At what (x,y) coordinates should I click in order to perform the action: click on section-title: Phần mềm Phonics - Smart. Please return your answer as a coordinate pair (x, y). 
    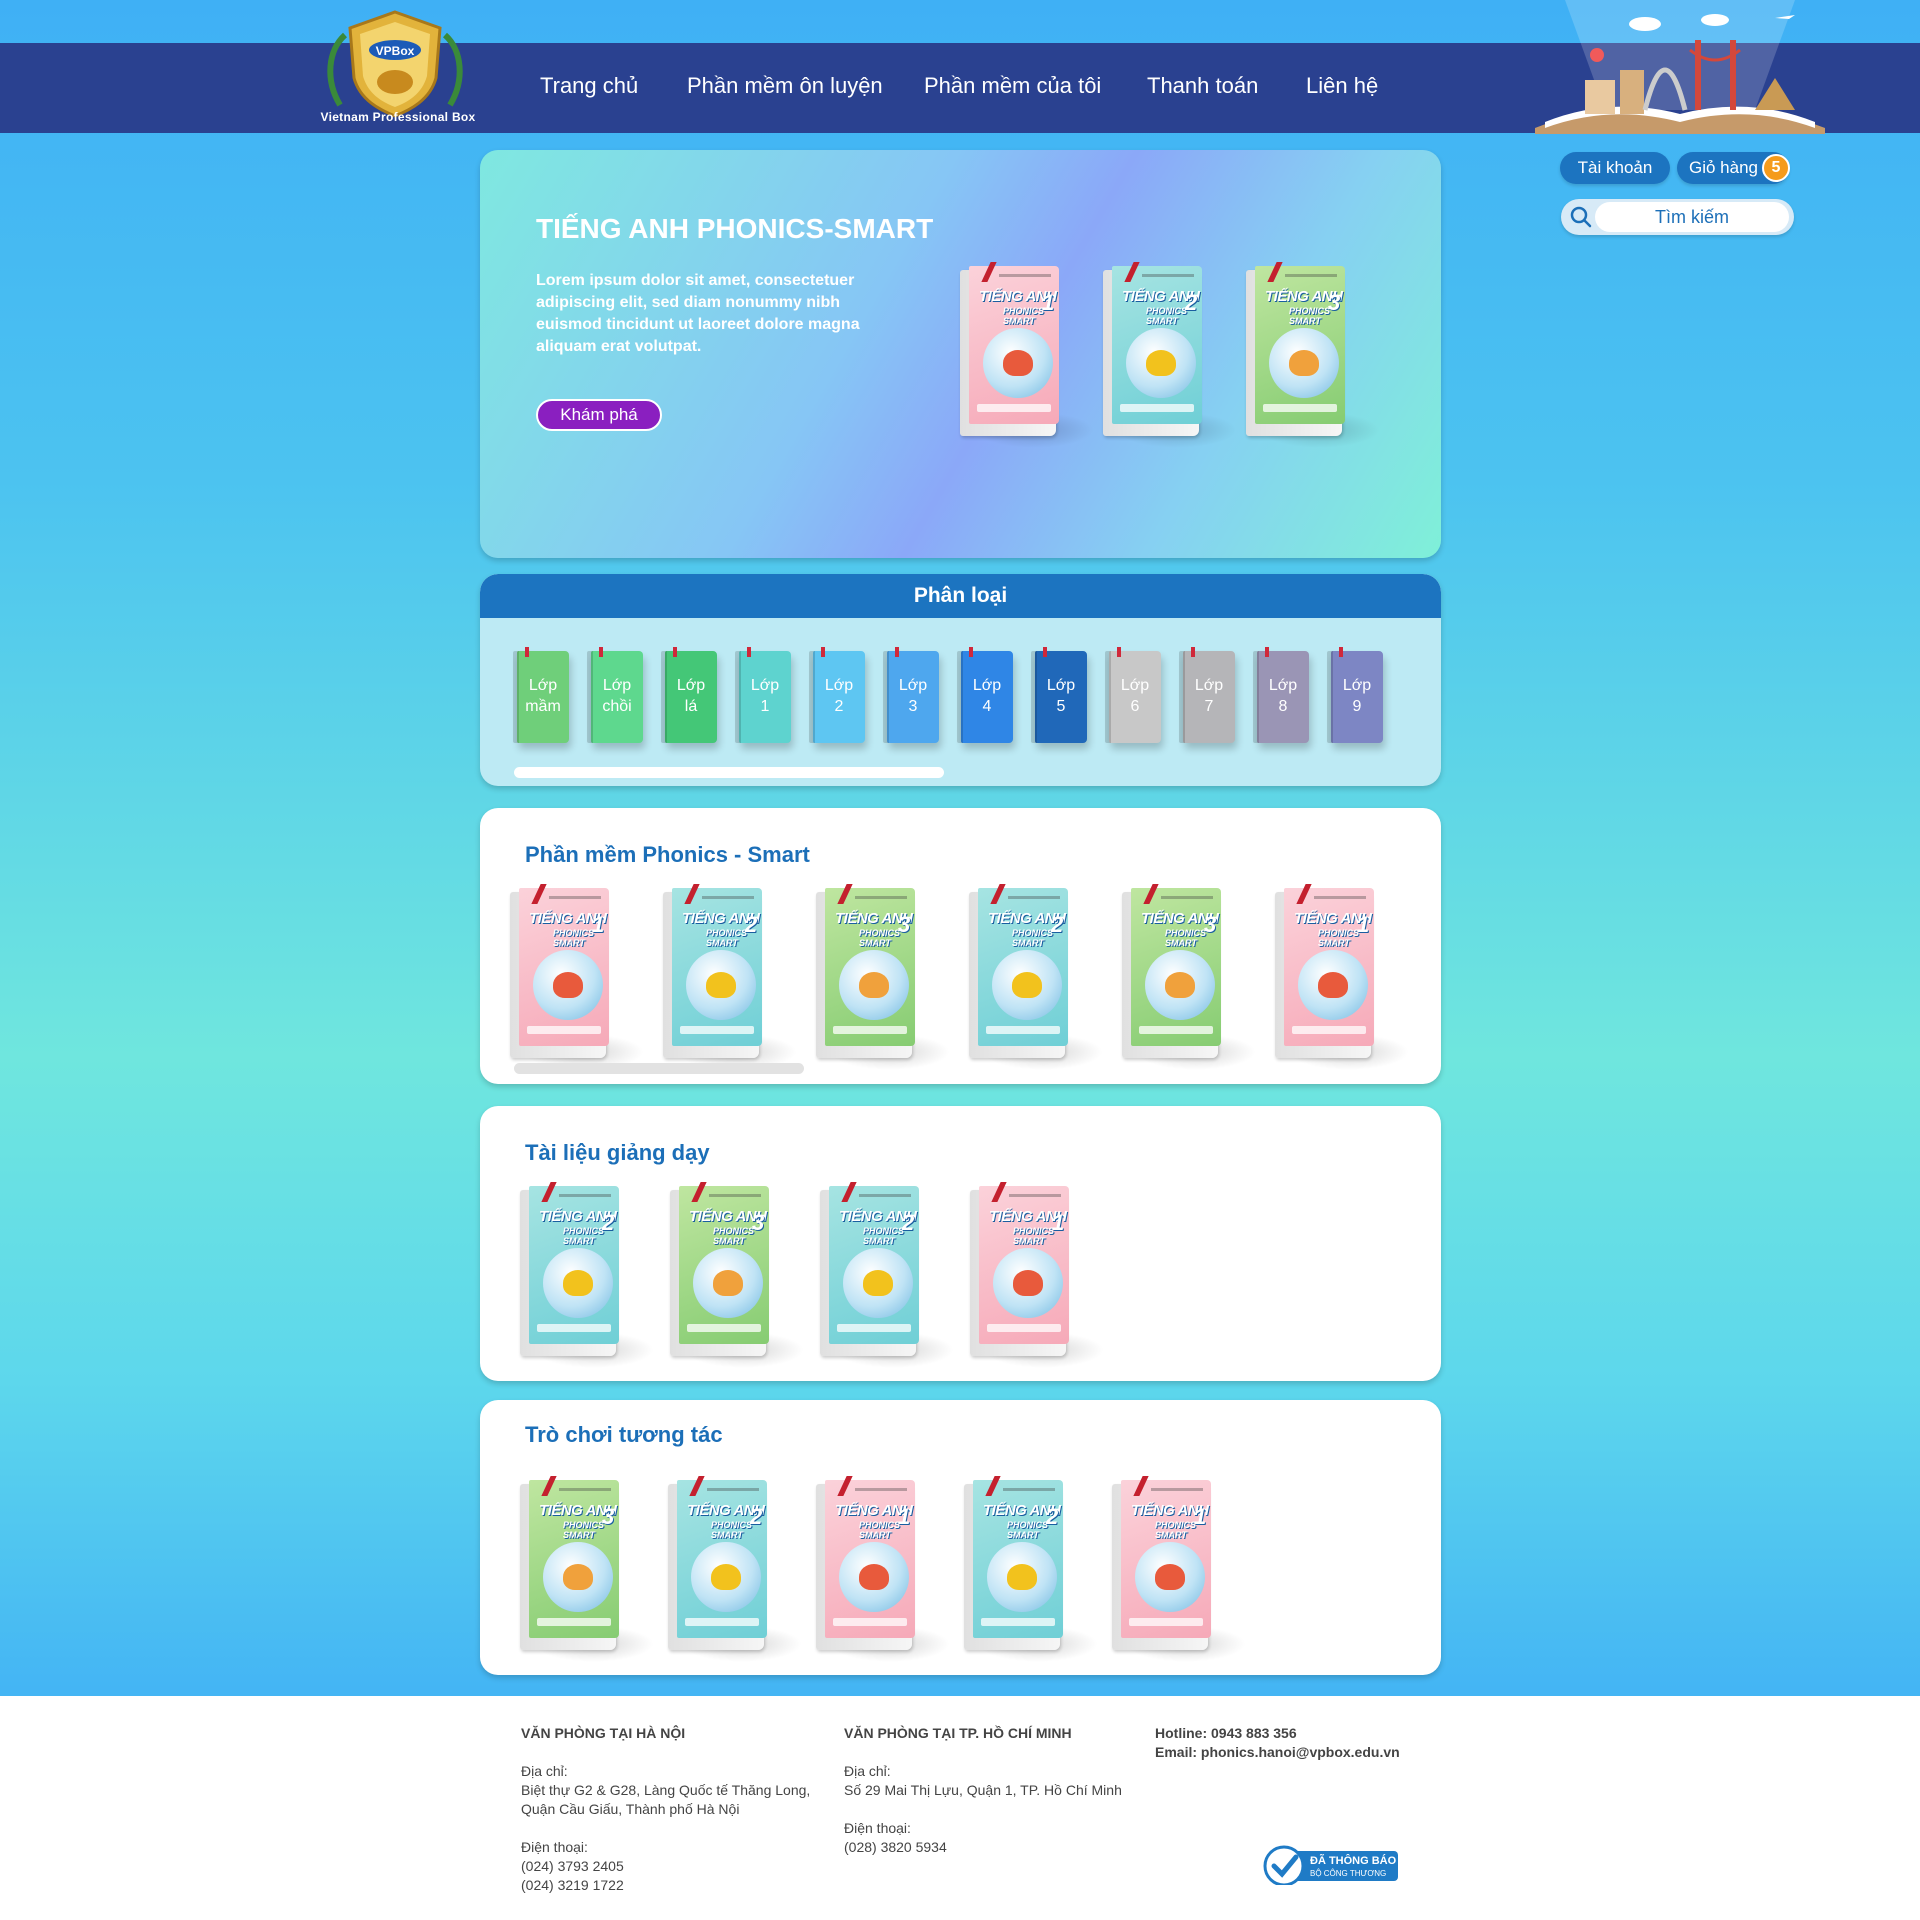
    Looking at the image, I should click on (667, 854).